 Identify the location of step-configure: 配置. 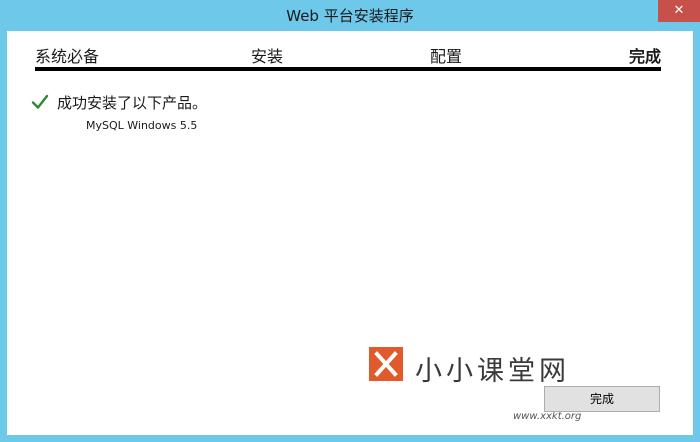
(446, 56).